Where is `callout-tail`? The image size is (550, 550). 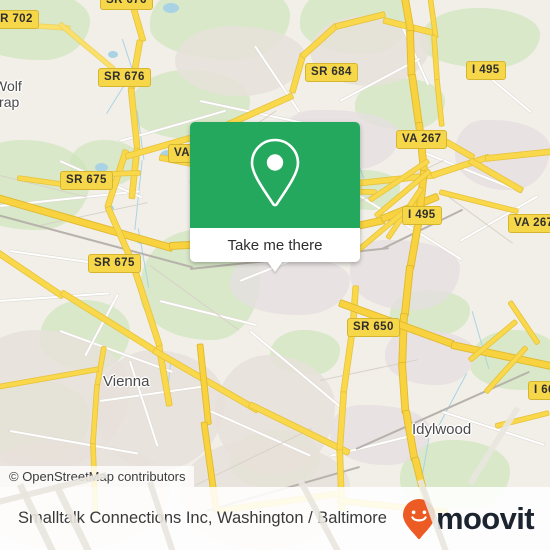 callout-tail is located at coordinates (275, 266).